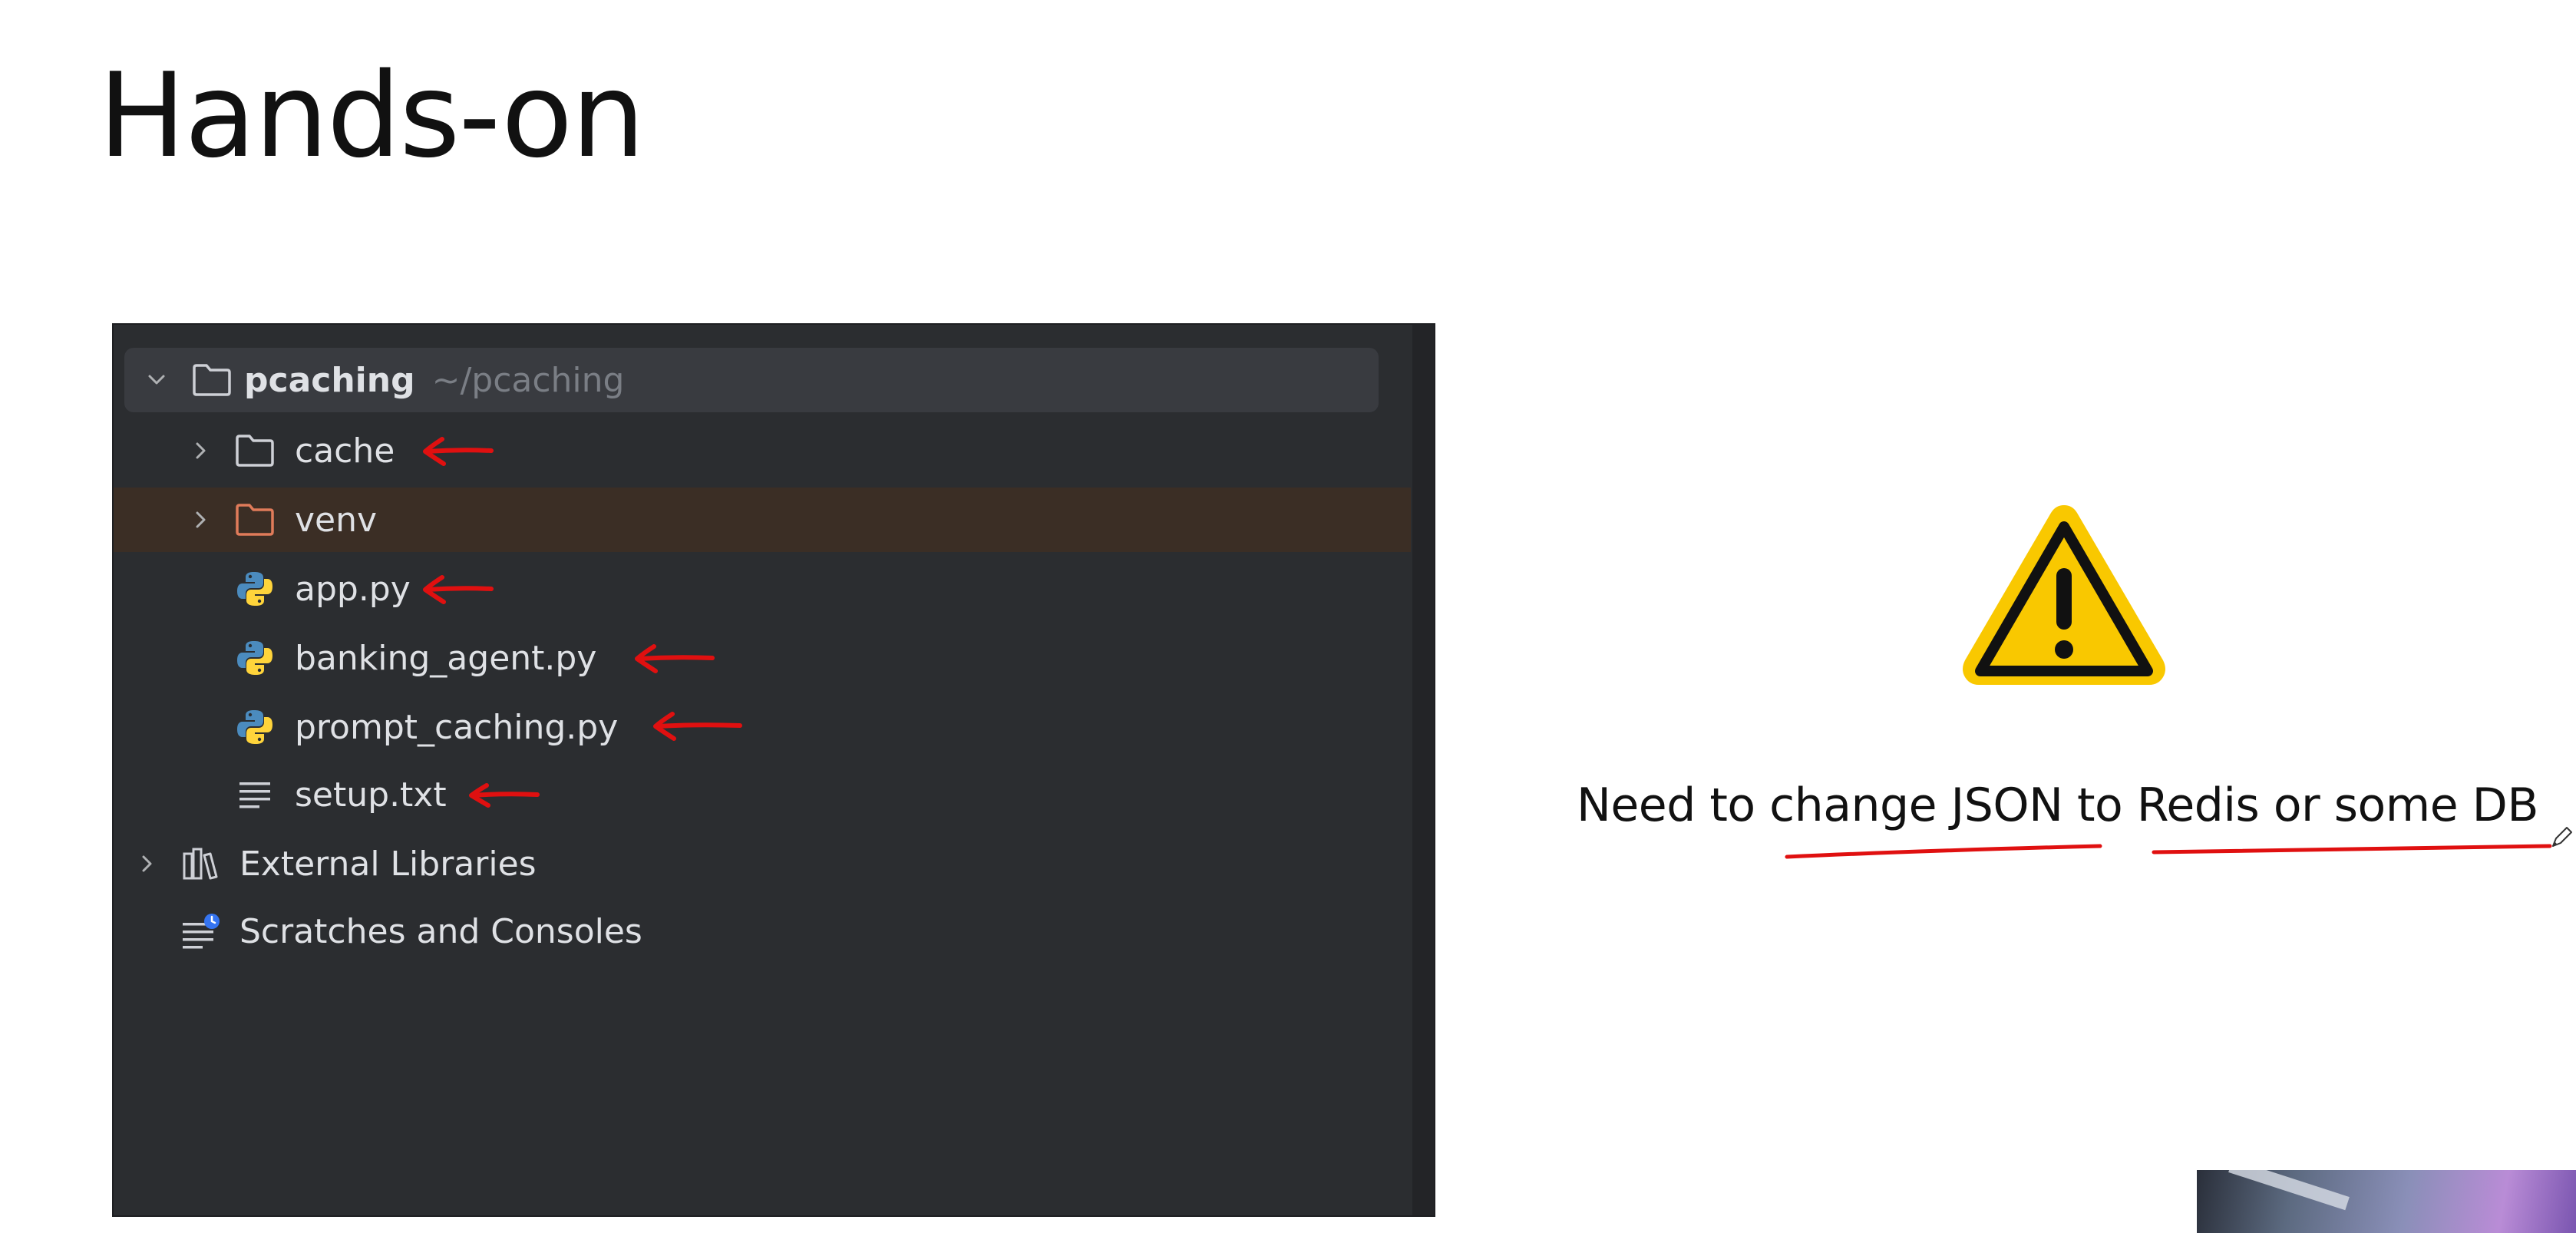 The width and height of the screenshot is (2576, 1233). What do you see at coordinates (336, 520) in the screenshot?
I see `tree-item-label: venv` at bounding box center [336, 520].